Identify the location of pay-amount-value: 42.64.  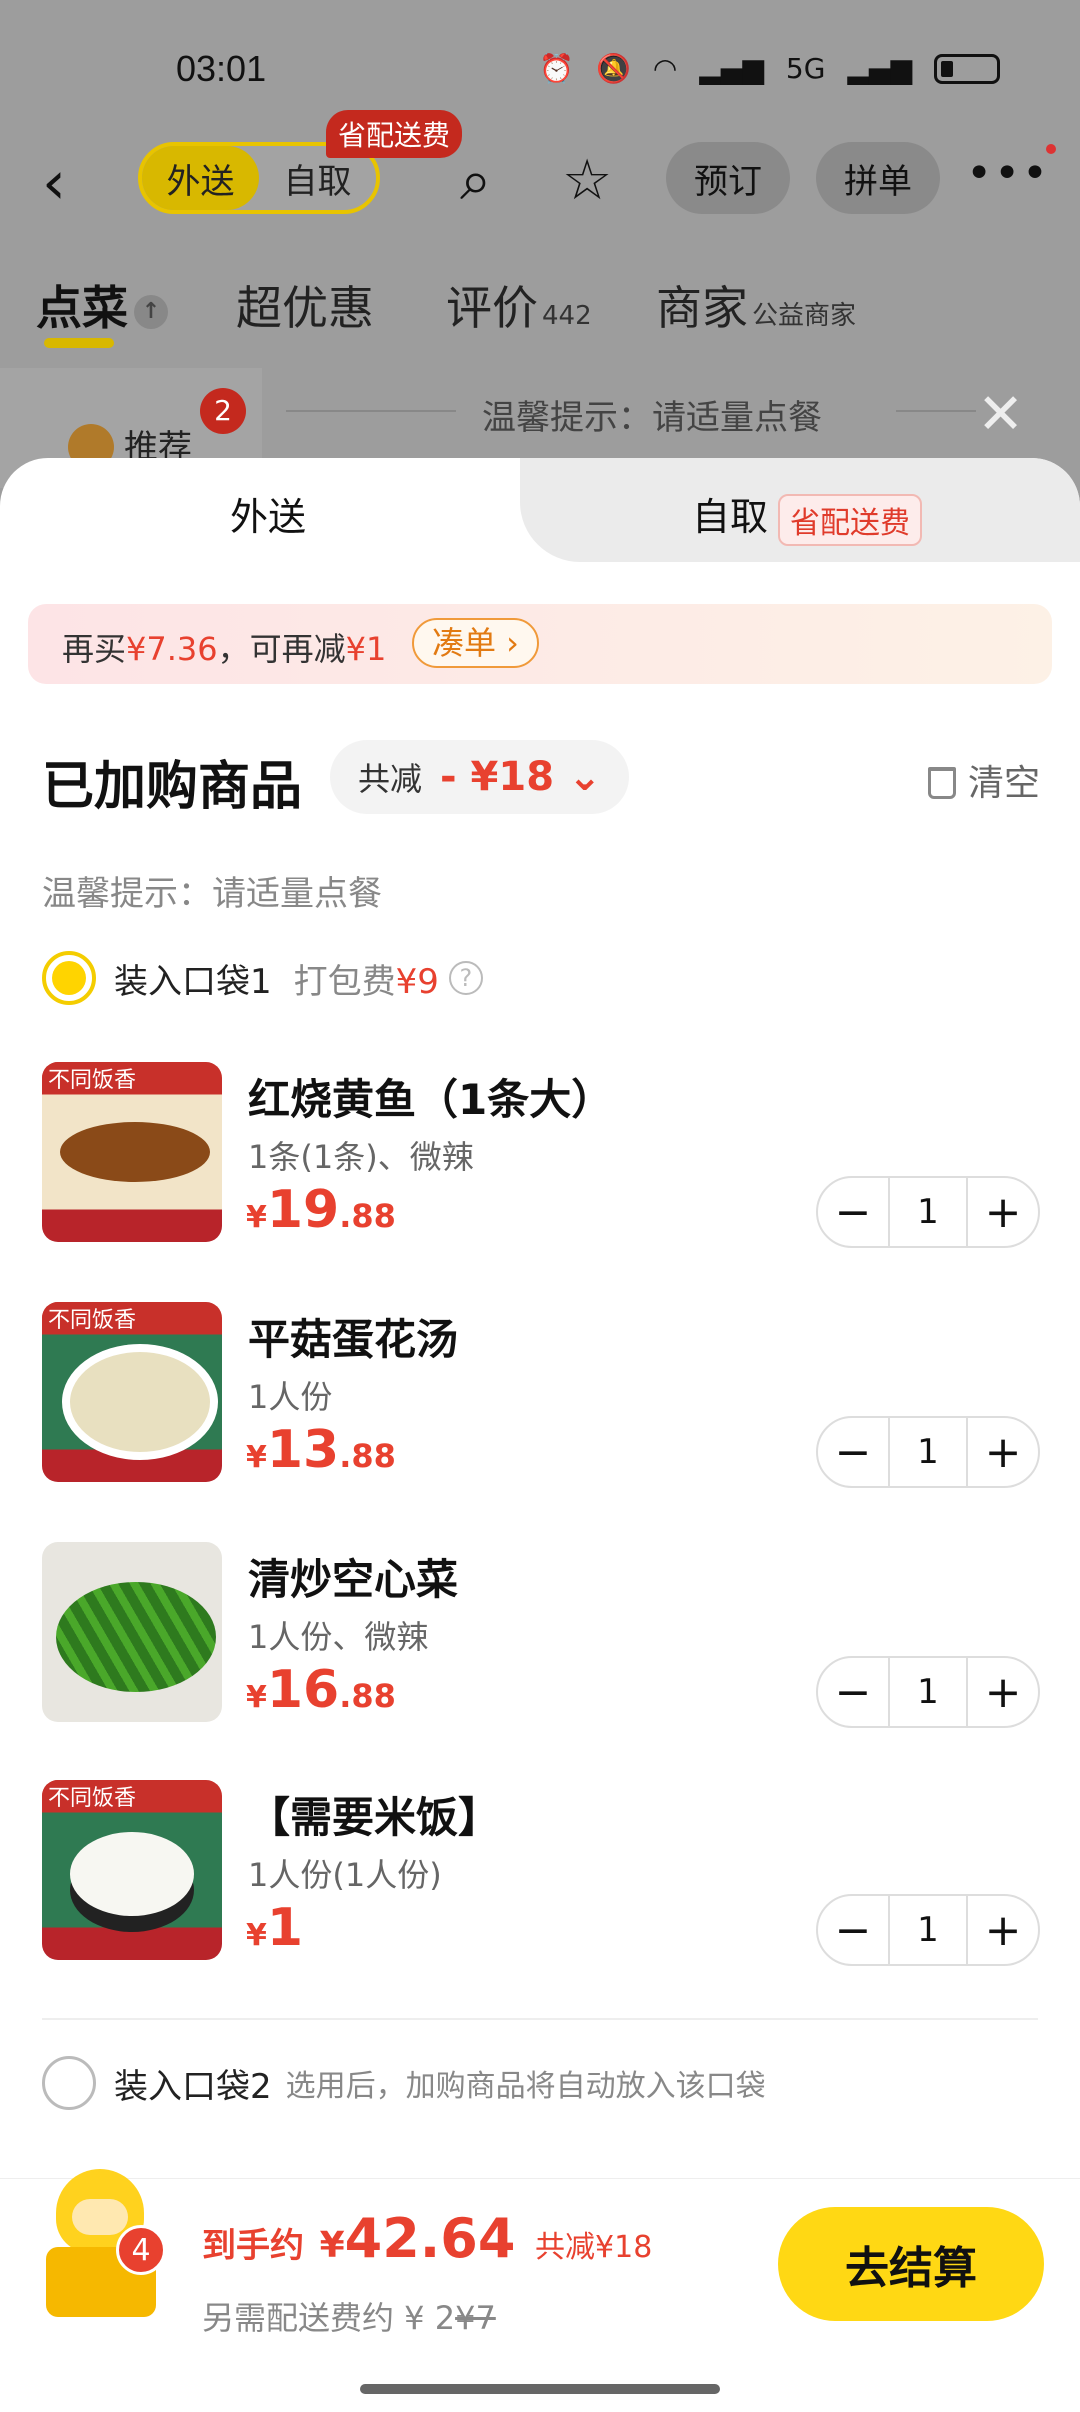
(430, 2238).